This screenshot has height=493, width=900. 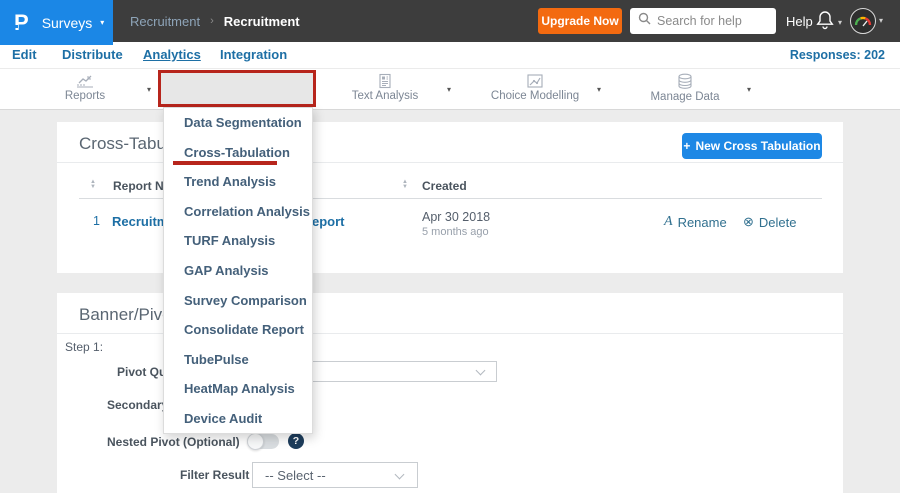 What do you see at coordinates (238, 241) in the screenshot?
I see `menu-item-turf-analysis: TURF Analysis` at bounding box center [238, 241].